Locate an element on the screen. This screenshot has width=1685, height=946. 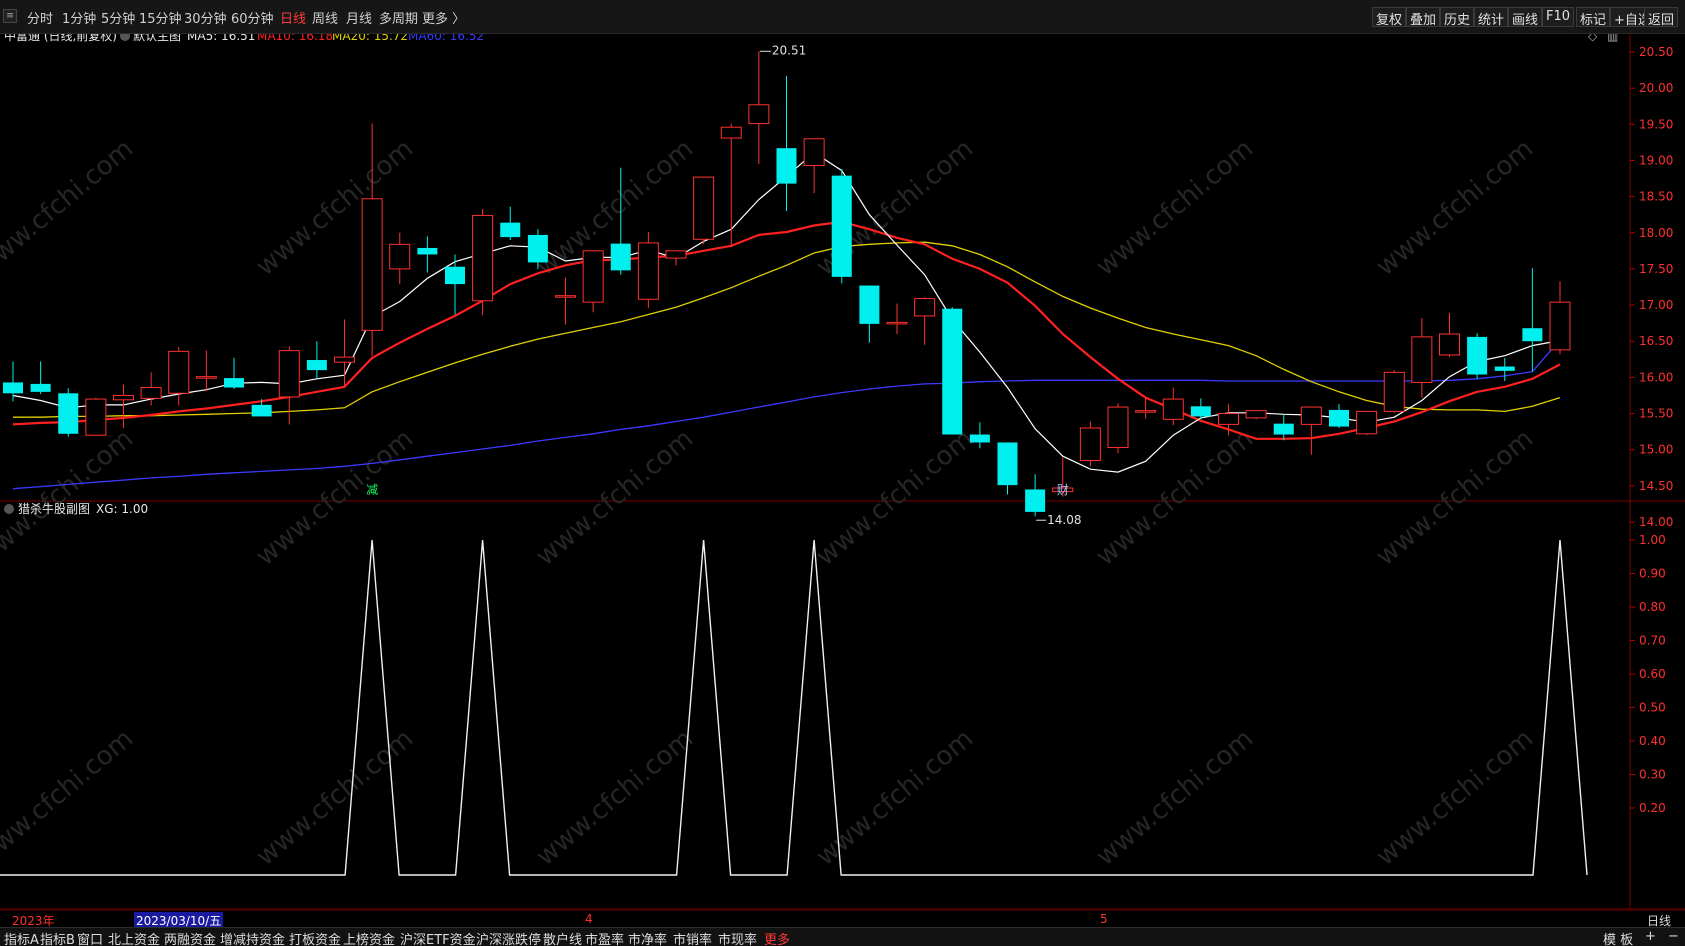
period-tab-2: 5分钟 is located at coordinates (118, 17).